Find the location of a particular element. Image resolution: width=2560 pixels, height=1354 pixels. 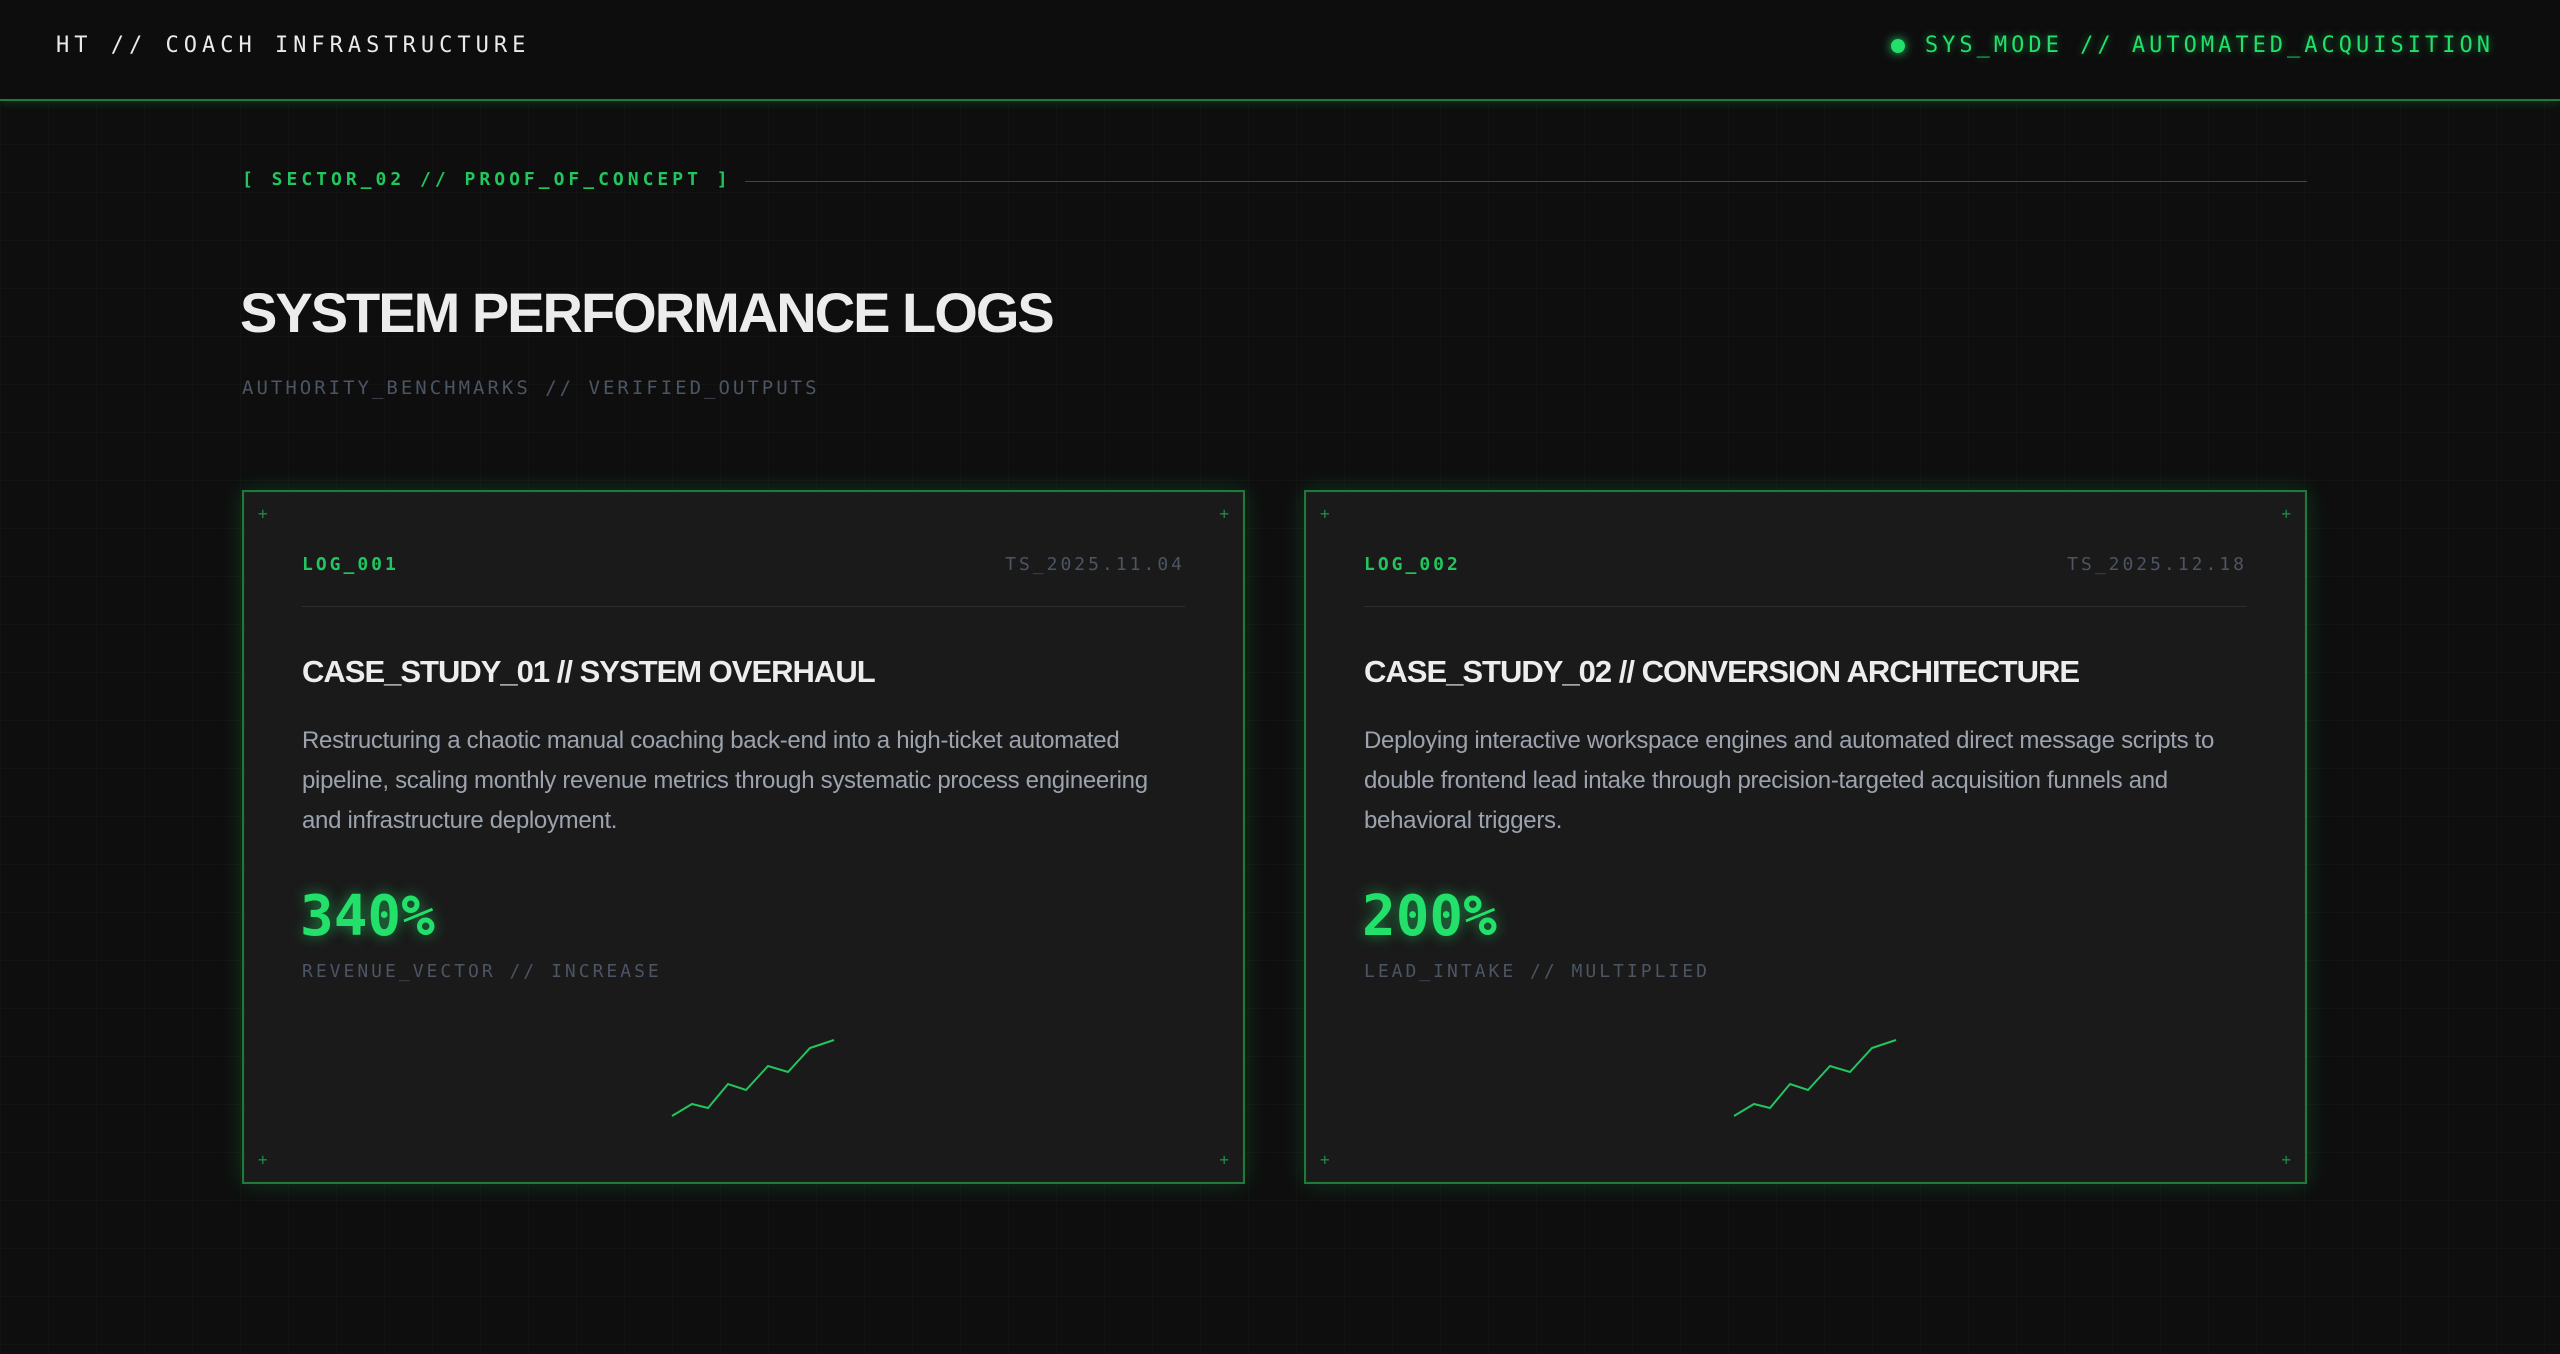

system-status: SYS_MODE // AUTOMATED_ACQUISITION is located at coordinates (2192, 45).